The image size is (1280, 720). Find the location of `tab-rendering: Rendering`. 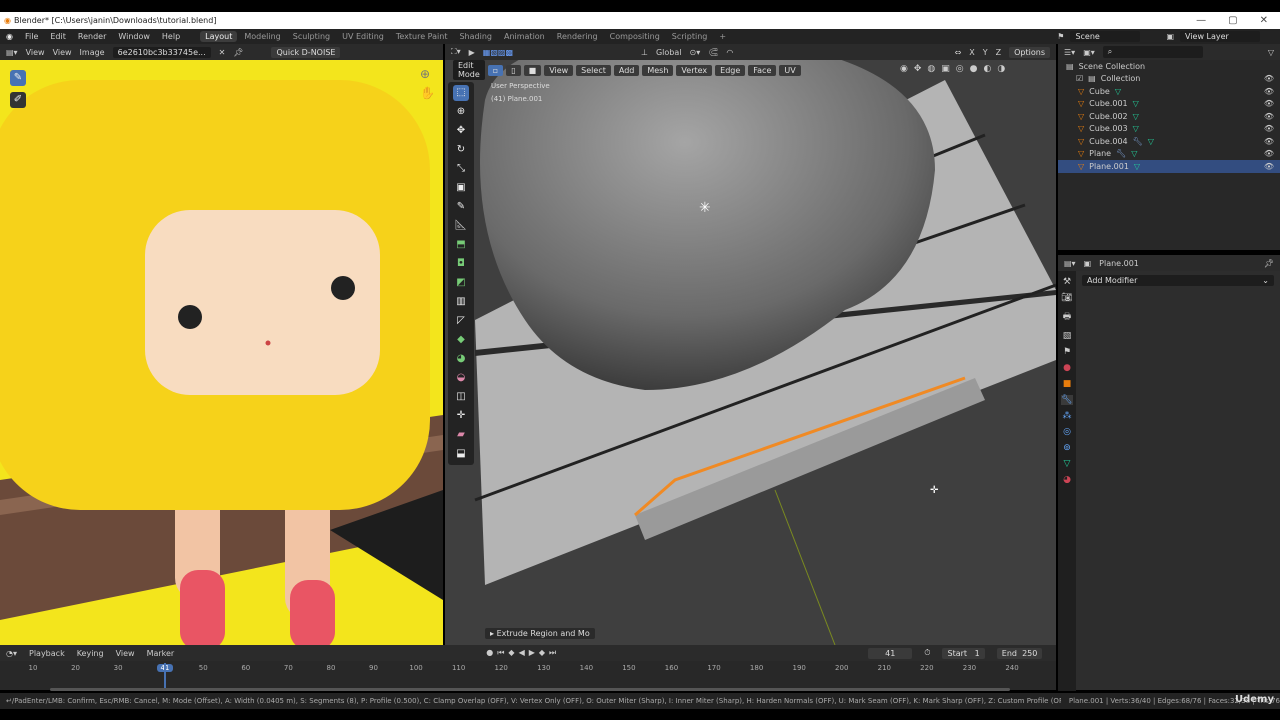

tab-rendering: Rendering is located at coordinates (577, 36).